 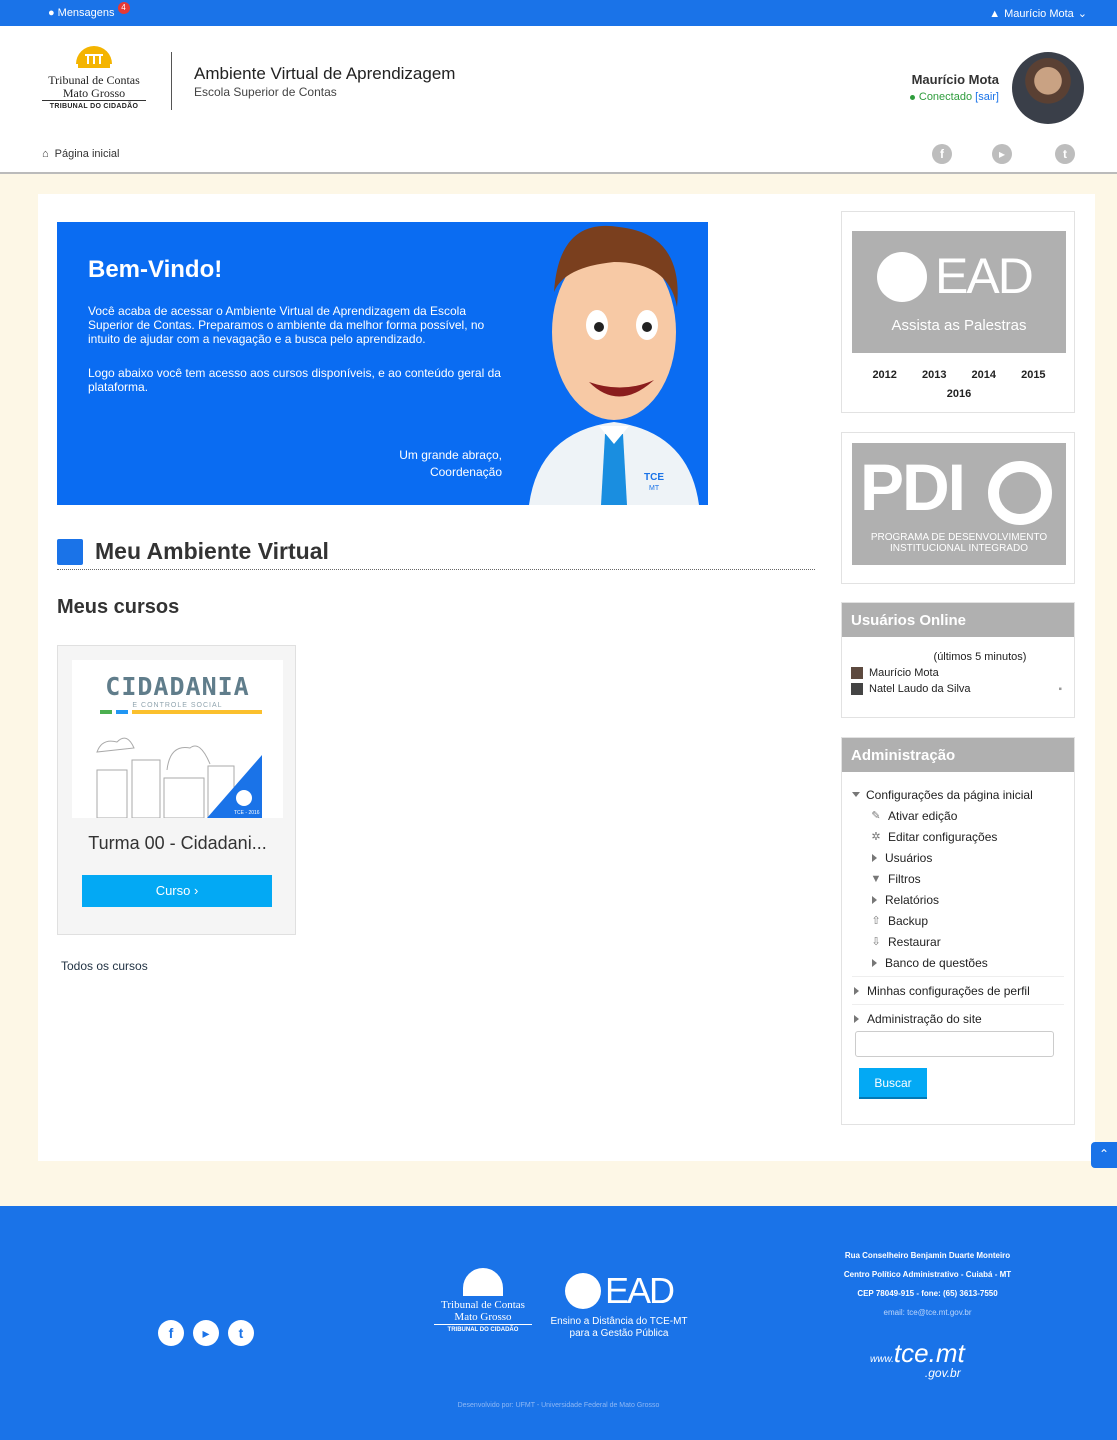 What do you see at coordinates (942, 154) in the screenshot?
I see `facebook-icon: f` at bounding box center [942, 154].